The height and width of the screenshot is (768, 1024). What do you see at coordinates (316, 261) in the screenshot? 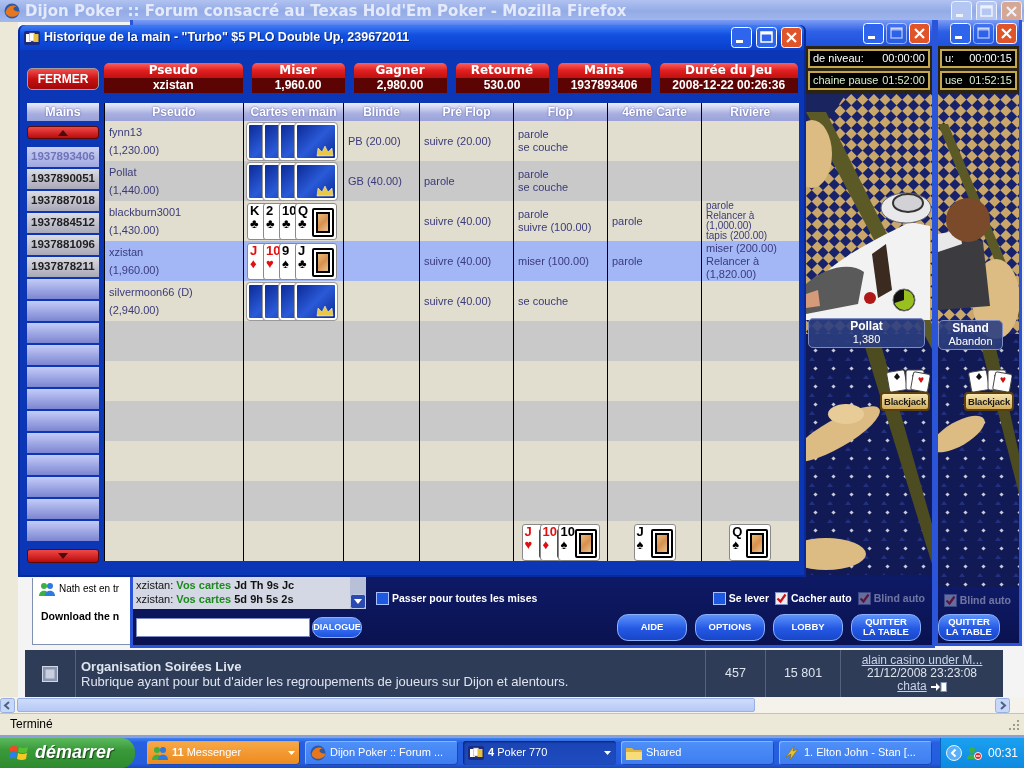
I see `playing-card: J ♣` at bounding box center [316, 261].